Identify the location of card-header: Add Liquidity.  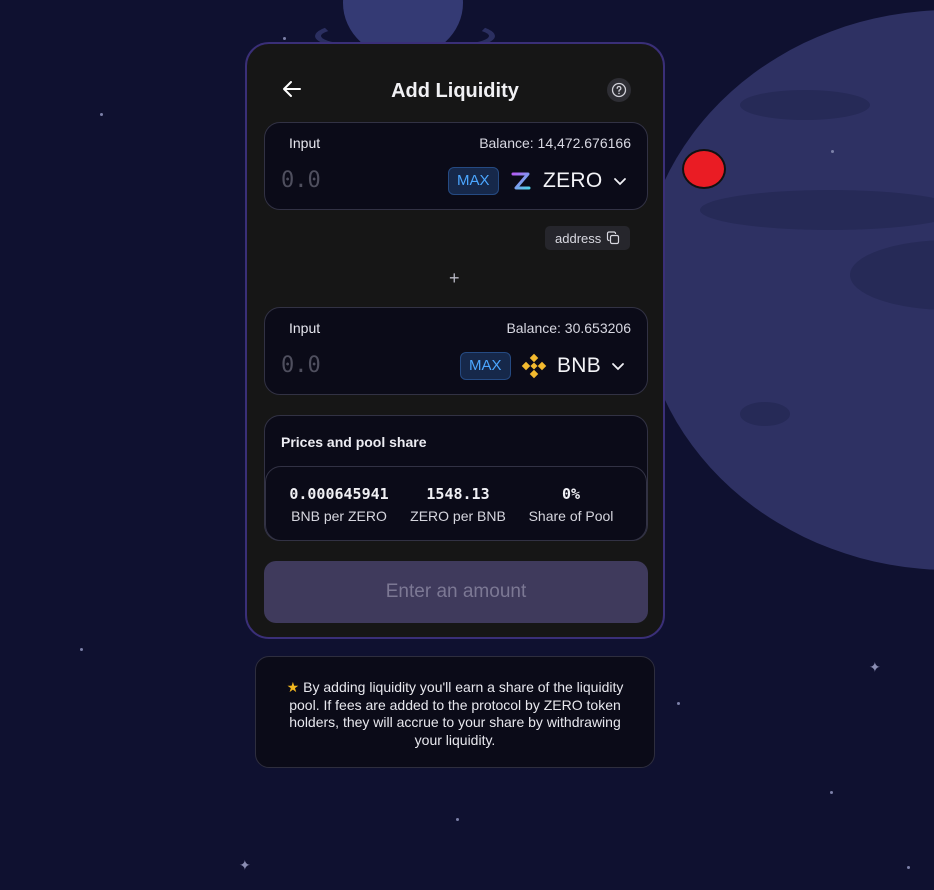
(455, 91).